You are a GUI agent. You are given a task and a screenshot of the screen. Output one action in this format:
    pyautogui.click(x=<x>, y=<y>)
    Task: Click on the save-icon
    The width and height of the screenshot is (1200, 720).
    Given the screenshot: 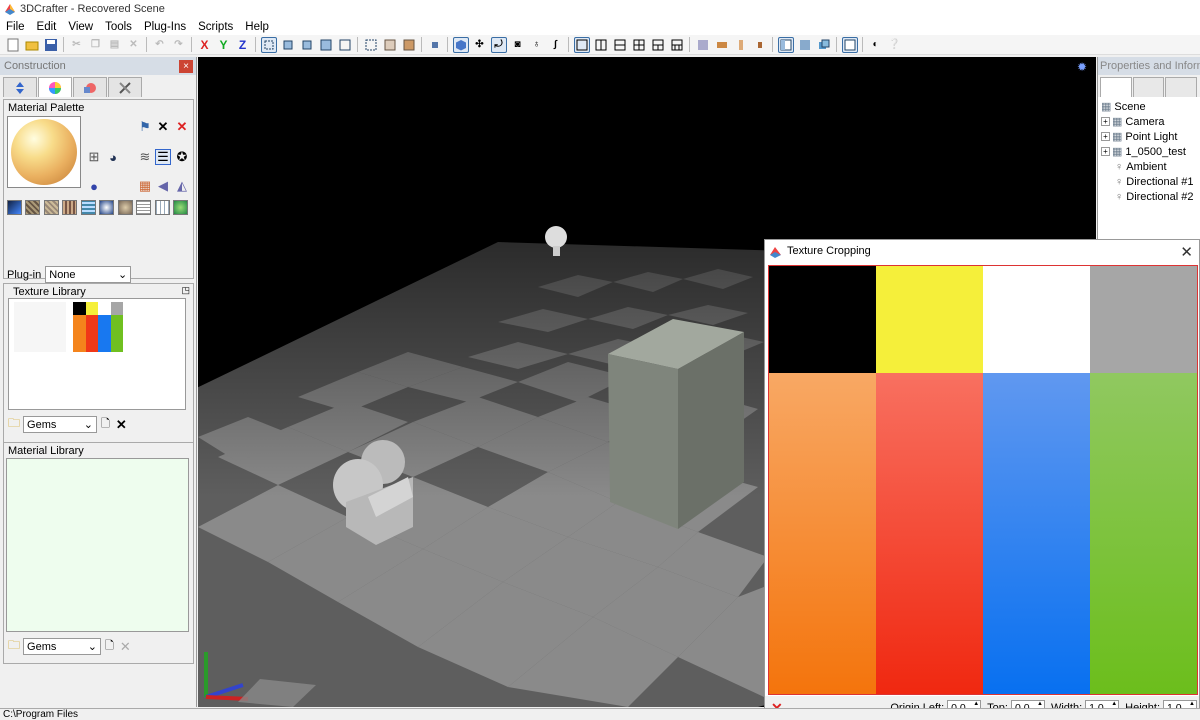 What is the action you would take?
    pyautogui.click(x=51, y=45)
    